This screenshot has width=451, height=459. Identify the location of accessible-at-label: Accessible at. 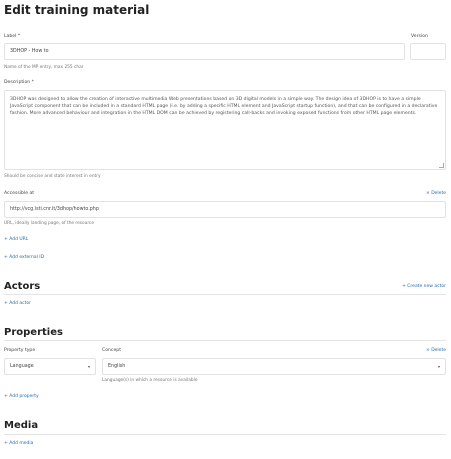
(19, 193).